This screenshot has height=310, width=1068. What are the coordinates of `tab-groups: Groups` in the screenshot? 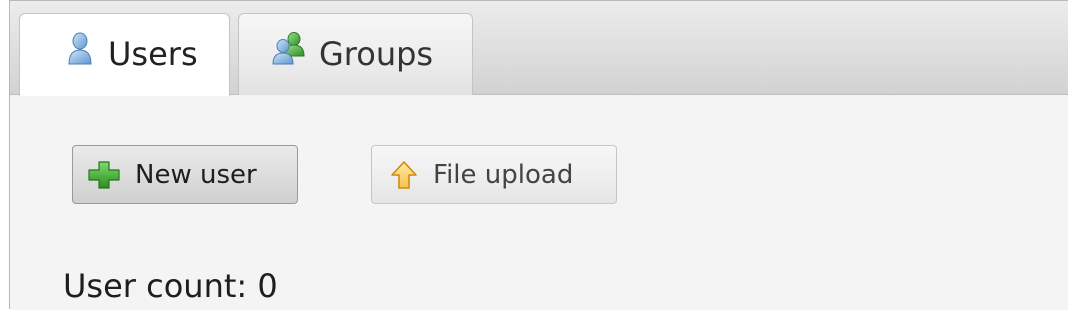 It's located at (355, 54).